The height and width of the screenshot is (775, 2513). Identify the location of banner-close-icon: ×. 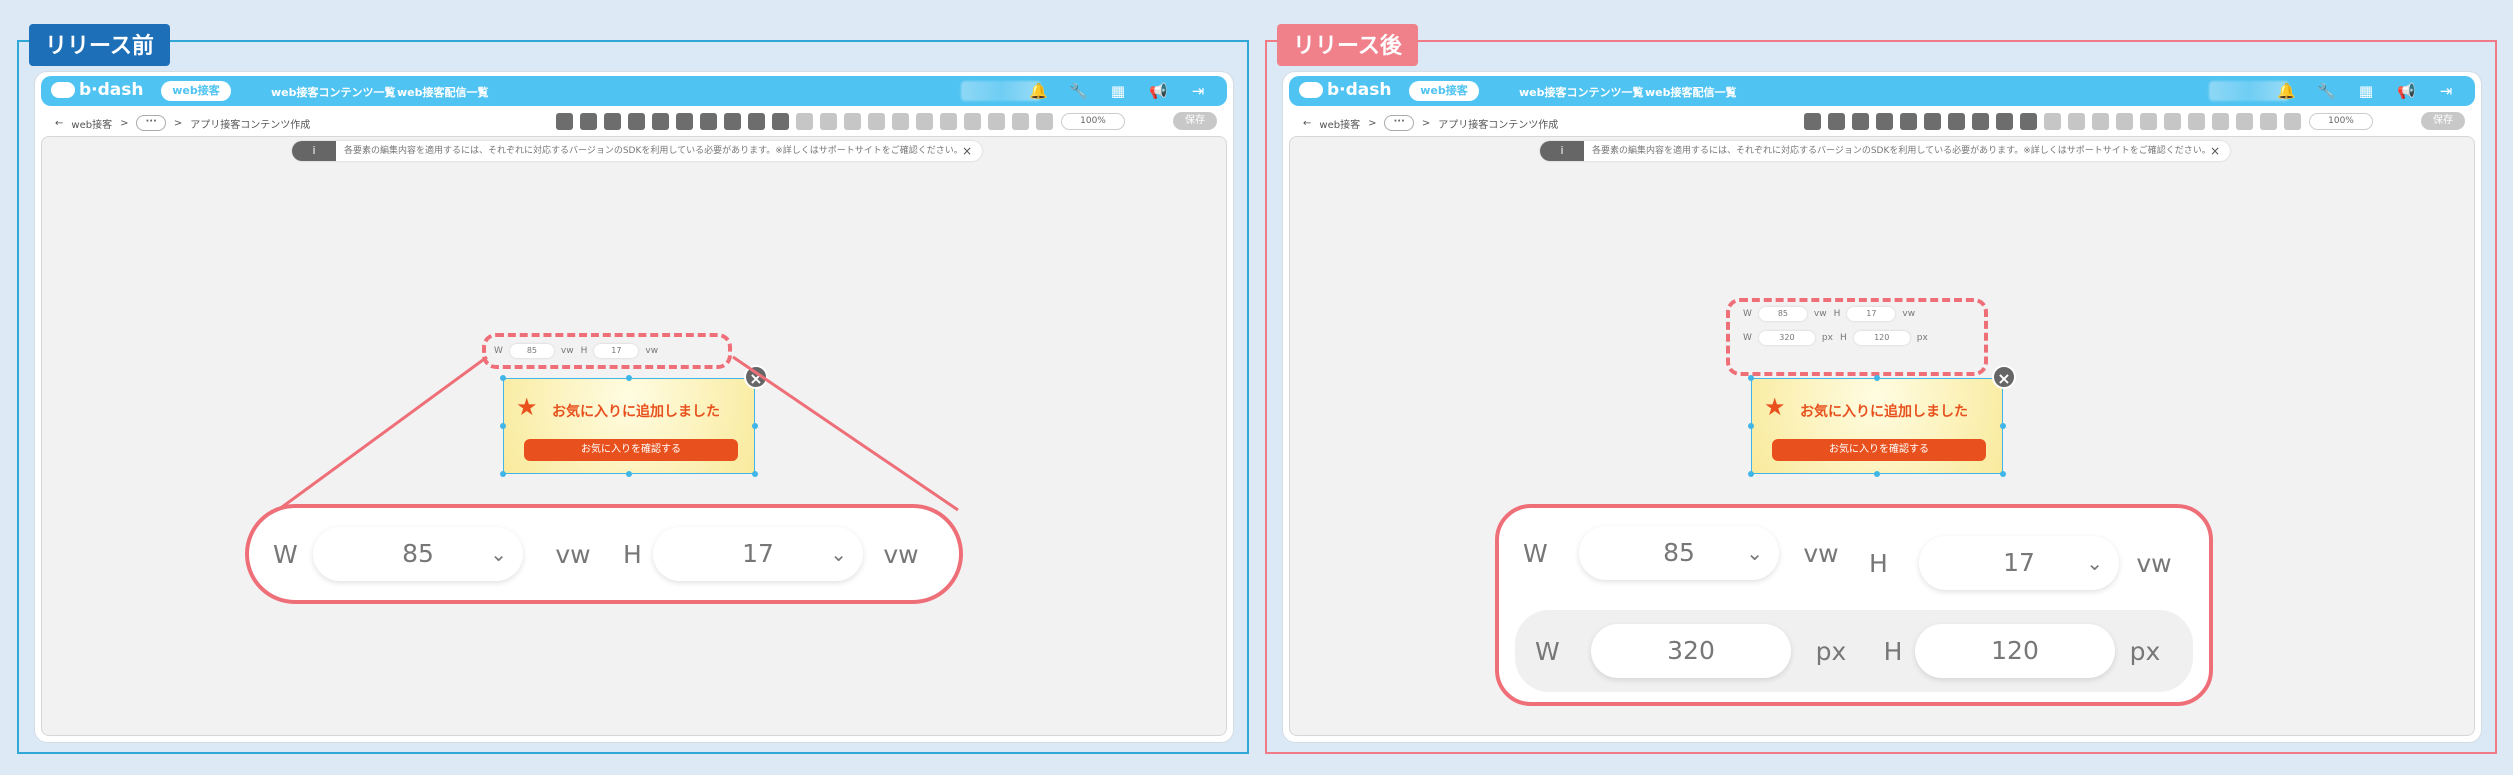
(2004, 377).